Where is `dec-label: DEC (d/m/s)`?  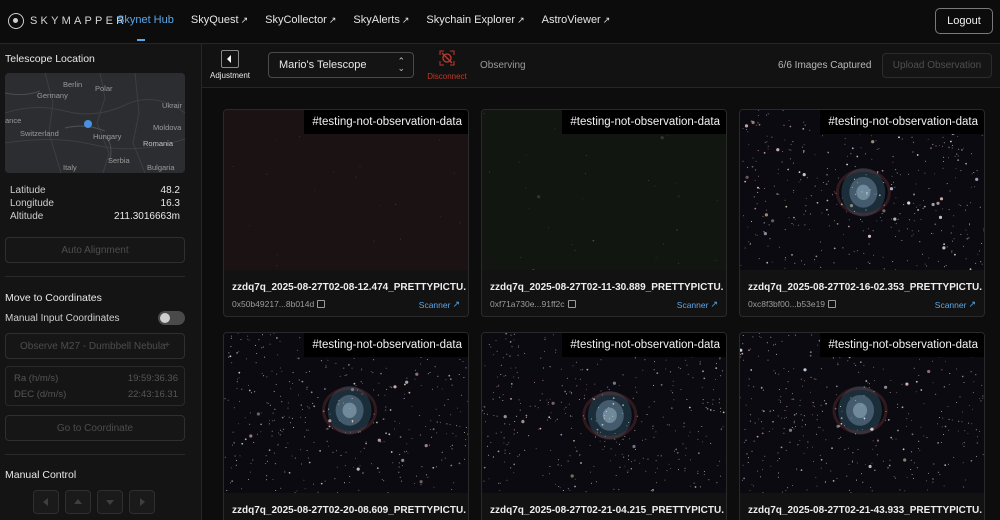 dec-label: DEC (d/m/s) is located at coordinates (40, 394).